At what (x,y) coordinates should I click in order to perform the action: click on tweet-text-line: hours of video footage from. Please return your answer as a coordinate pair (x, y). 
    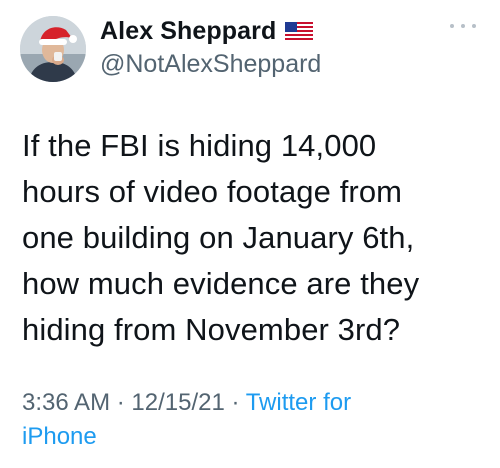
    Looking at the image, I should click on (212, 191).